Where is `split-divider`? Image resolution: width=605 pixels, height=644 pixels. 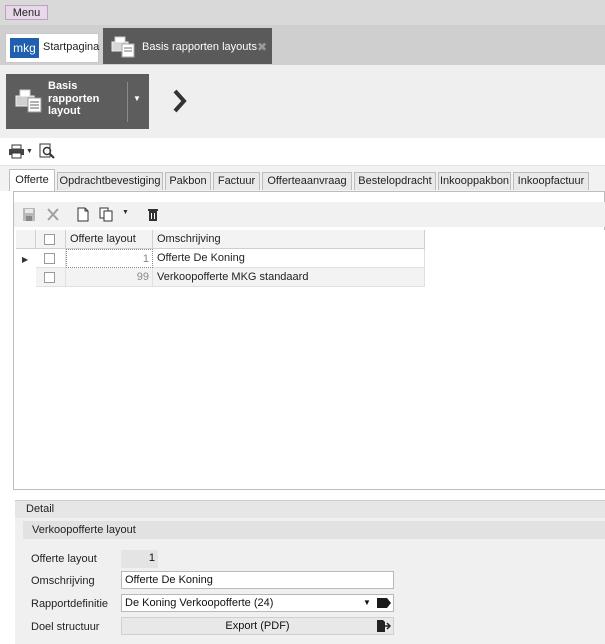 split-divider is located at coordinates (127, 102).